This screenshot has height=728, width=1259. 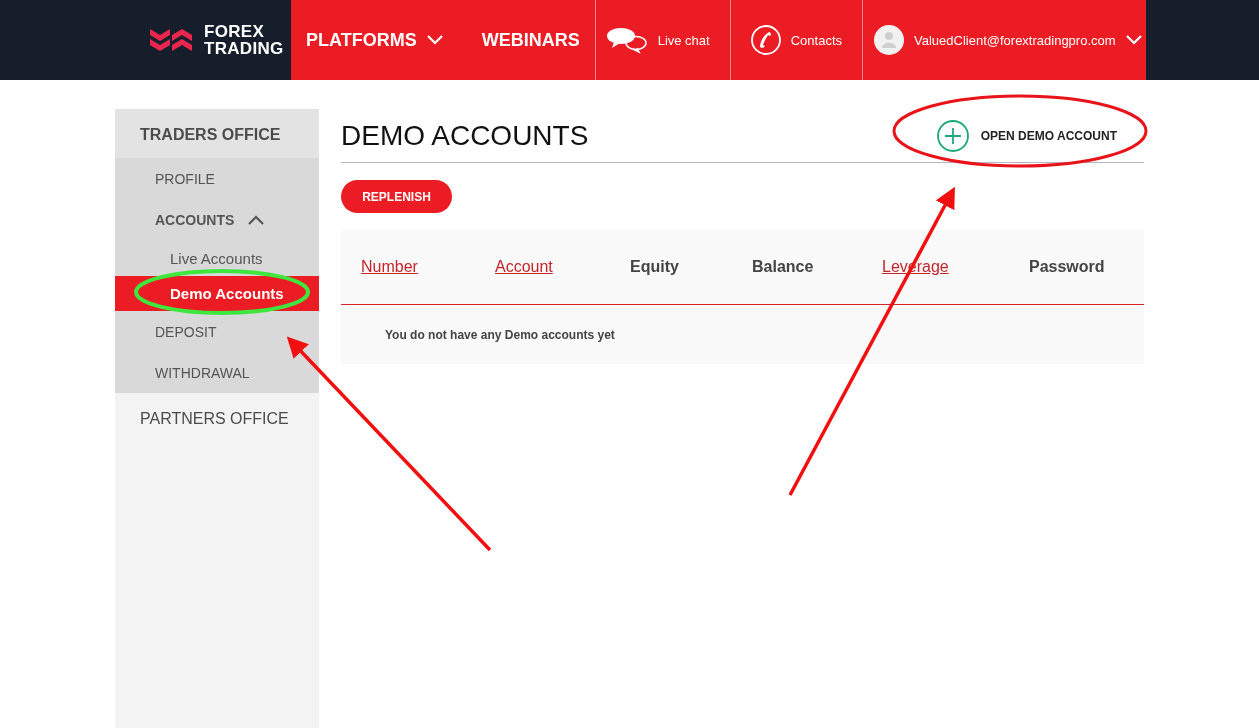 I want to click on replenish-button: REPLENISH, so click(x=396, y=196).